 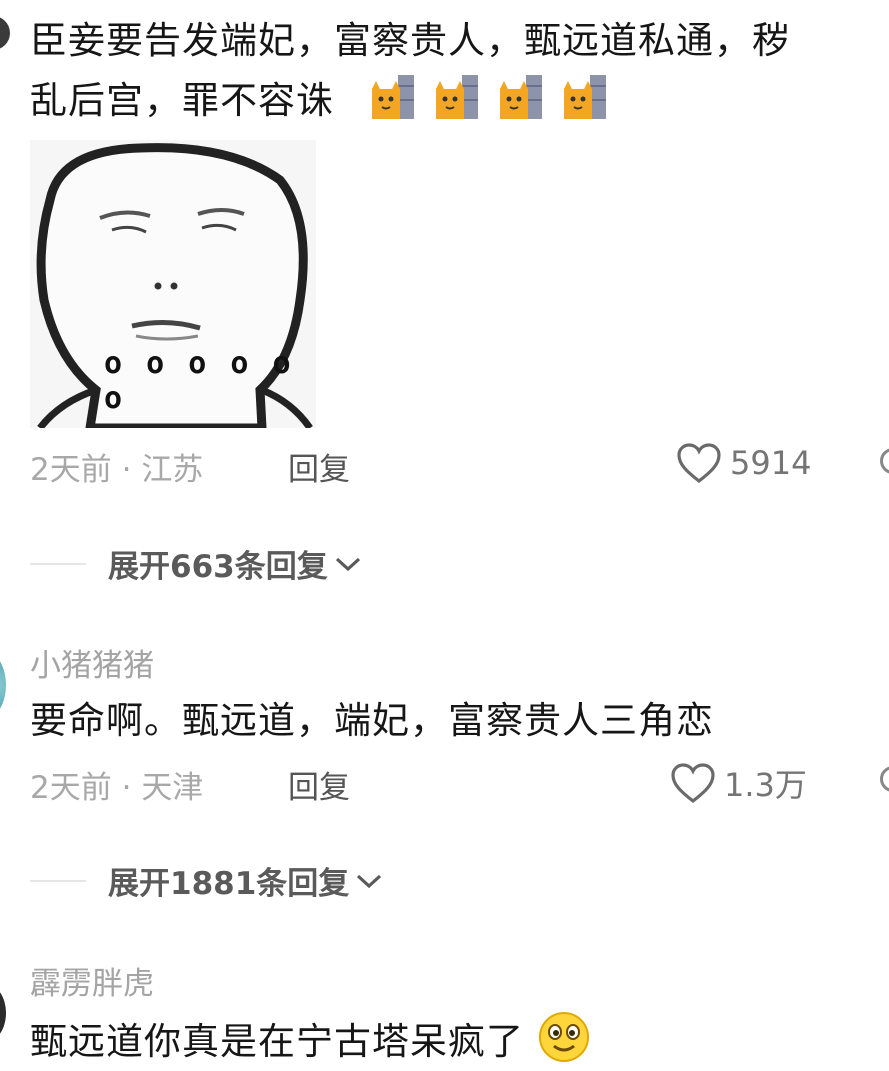 What do you see at coordinates (765, 785) in the screenshot?
I see `like-count: 1.3万` at bounding box center [765, 785].